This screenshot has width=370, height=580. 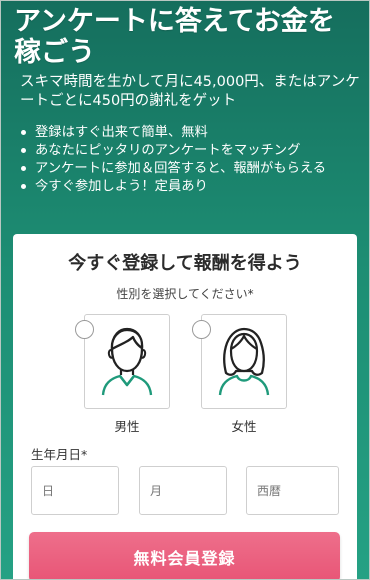 I want to click on register-button: 無料会員登録, so click(x=184, y=556).